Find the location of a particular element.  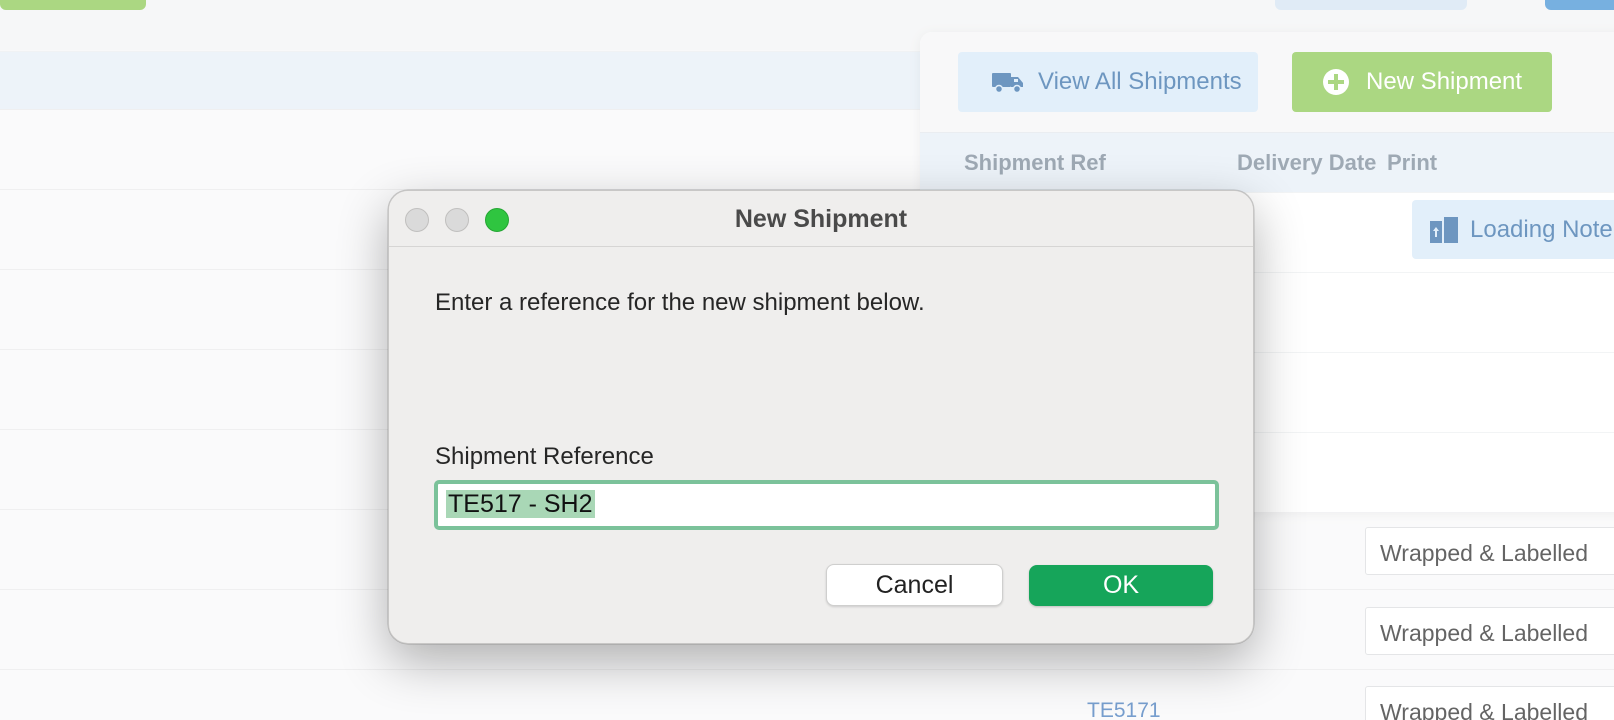

dialog-titlebar: New Shipment is located at coordinates (821, 219).